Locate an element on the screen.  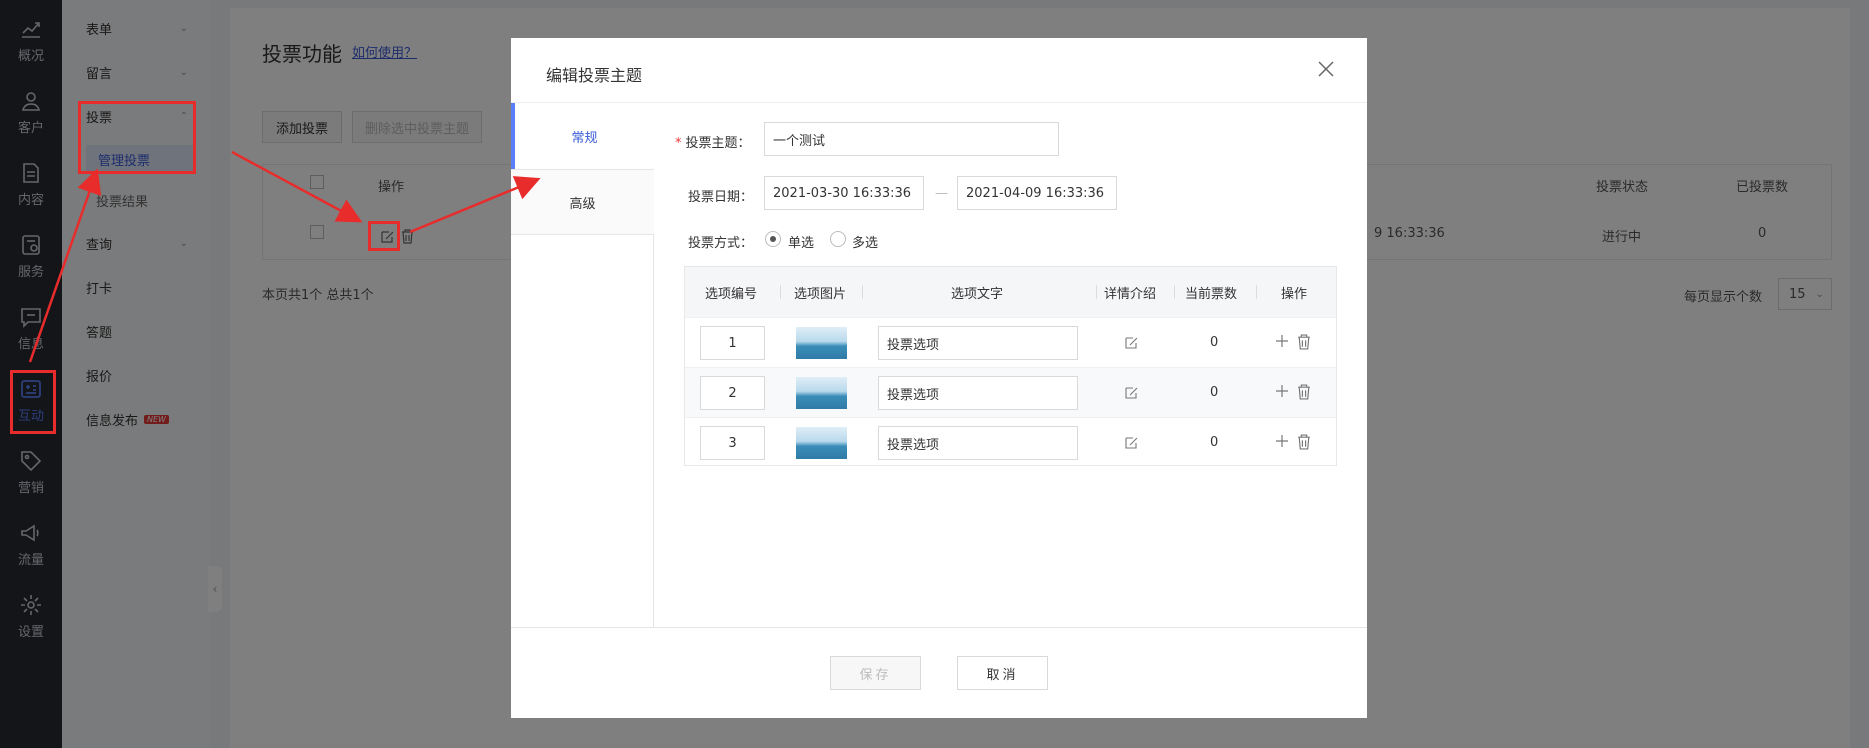
header-current-votes: 当前票数 is located at coordinates (1211, 294).